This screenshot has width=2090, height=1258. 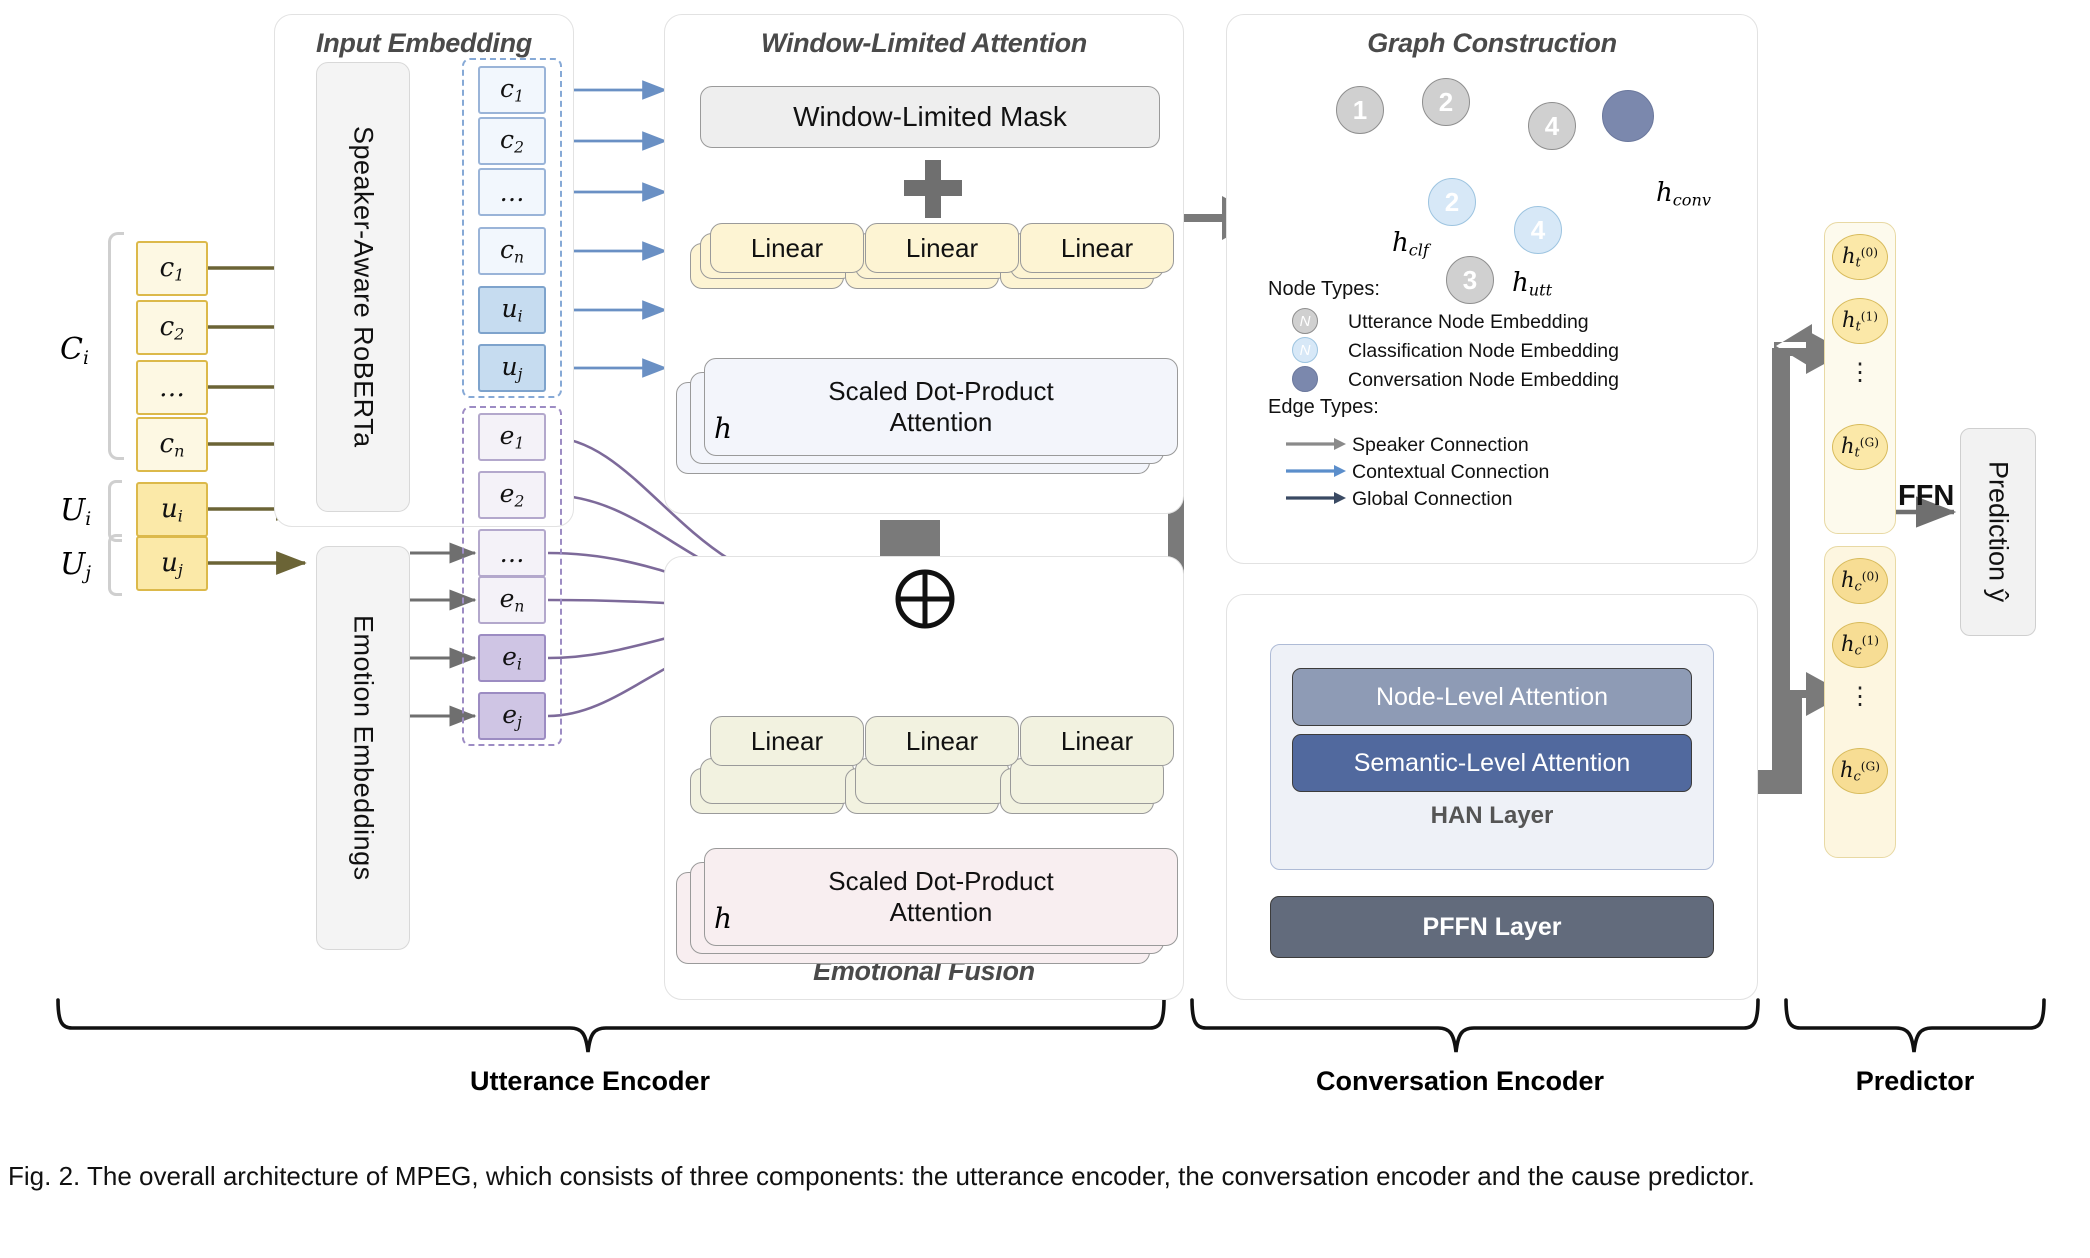 I want to click on input-token-uj: uj, so click(x=172, y=563).